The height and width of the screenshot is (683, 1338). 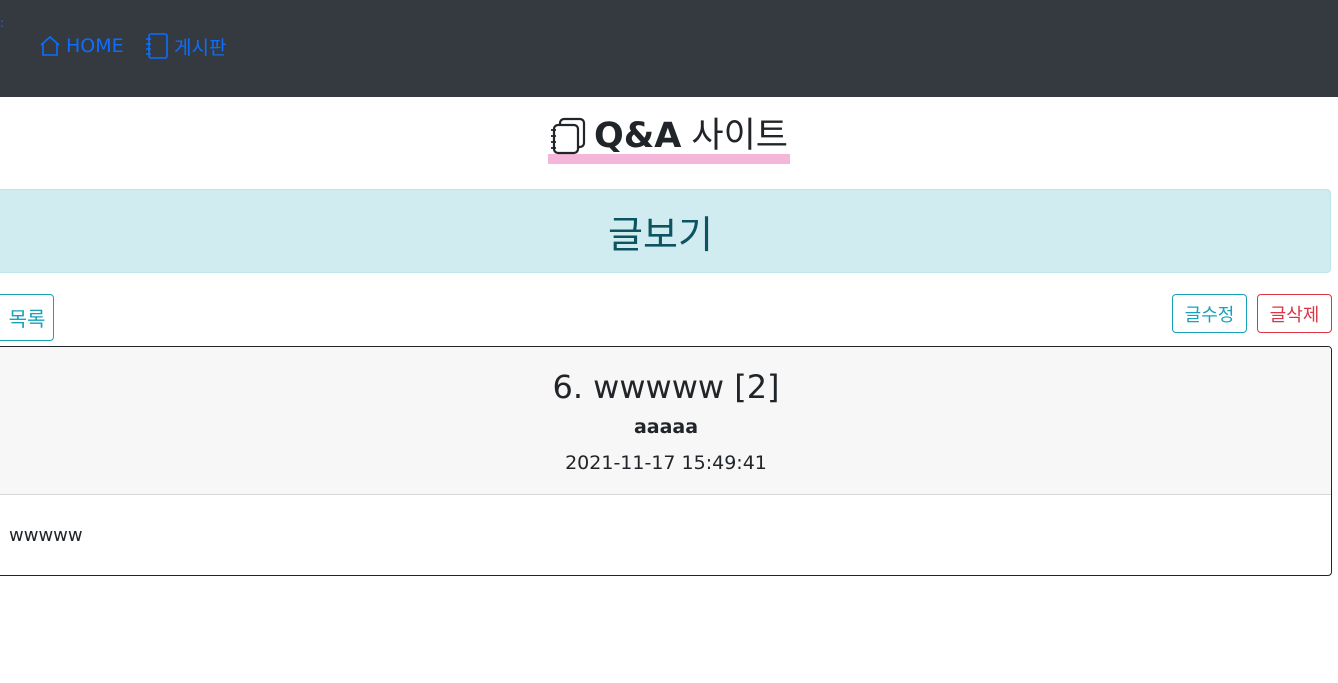 What do you see at coordinates (739, 136) in the screenshot?
I see `site-title-rest: 사이트` at bounding box center [739, 136].